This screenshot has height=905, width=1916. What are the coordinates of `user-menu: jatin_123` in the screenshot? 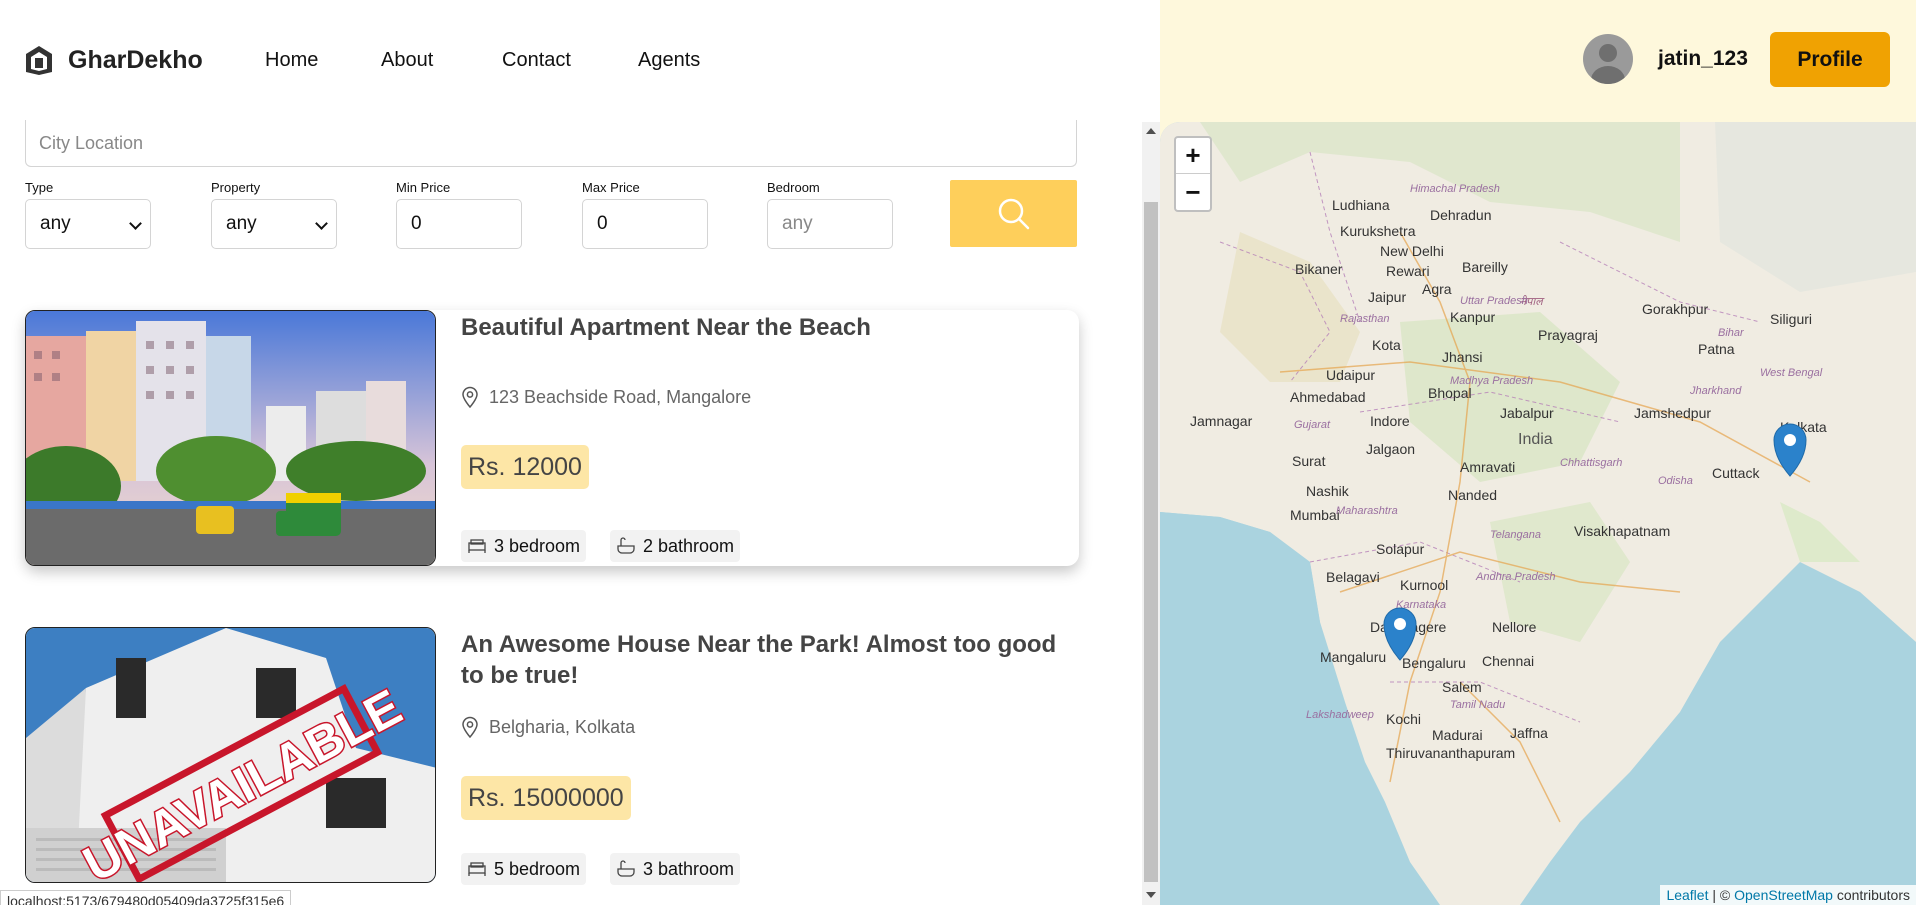 It's located at (1665, 59).